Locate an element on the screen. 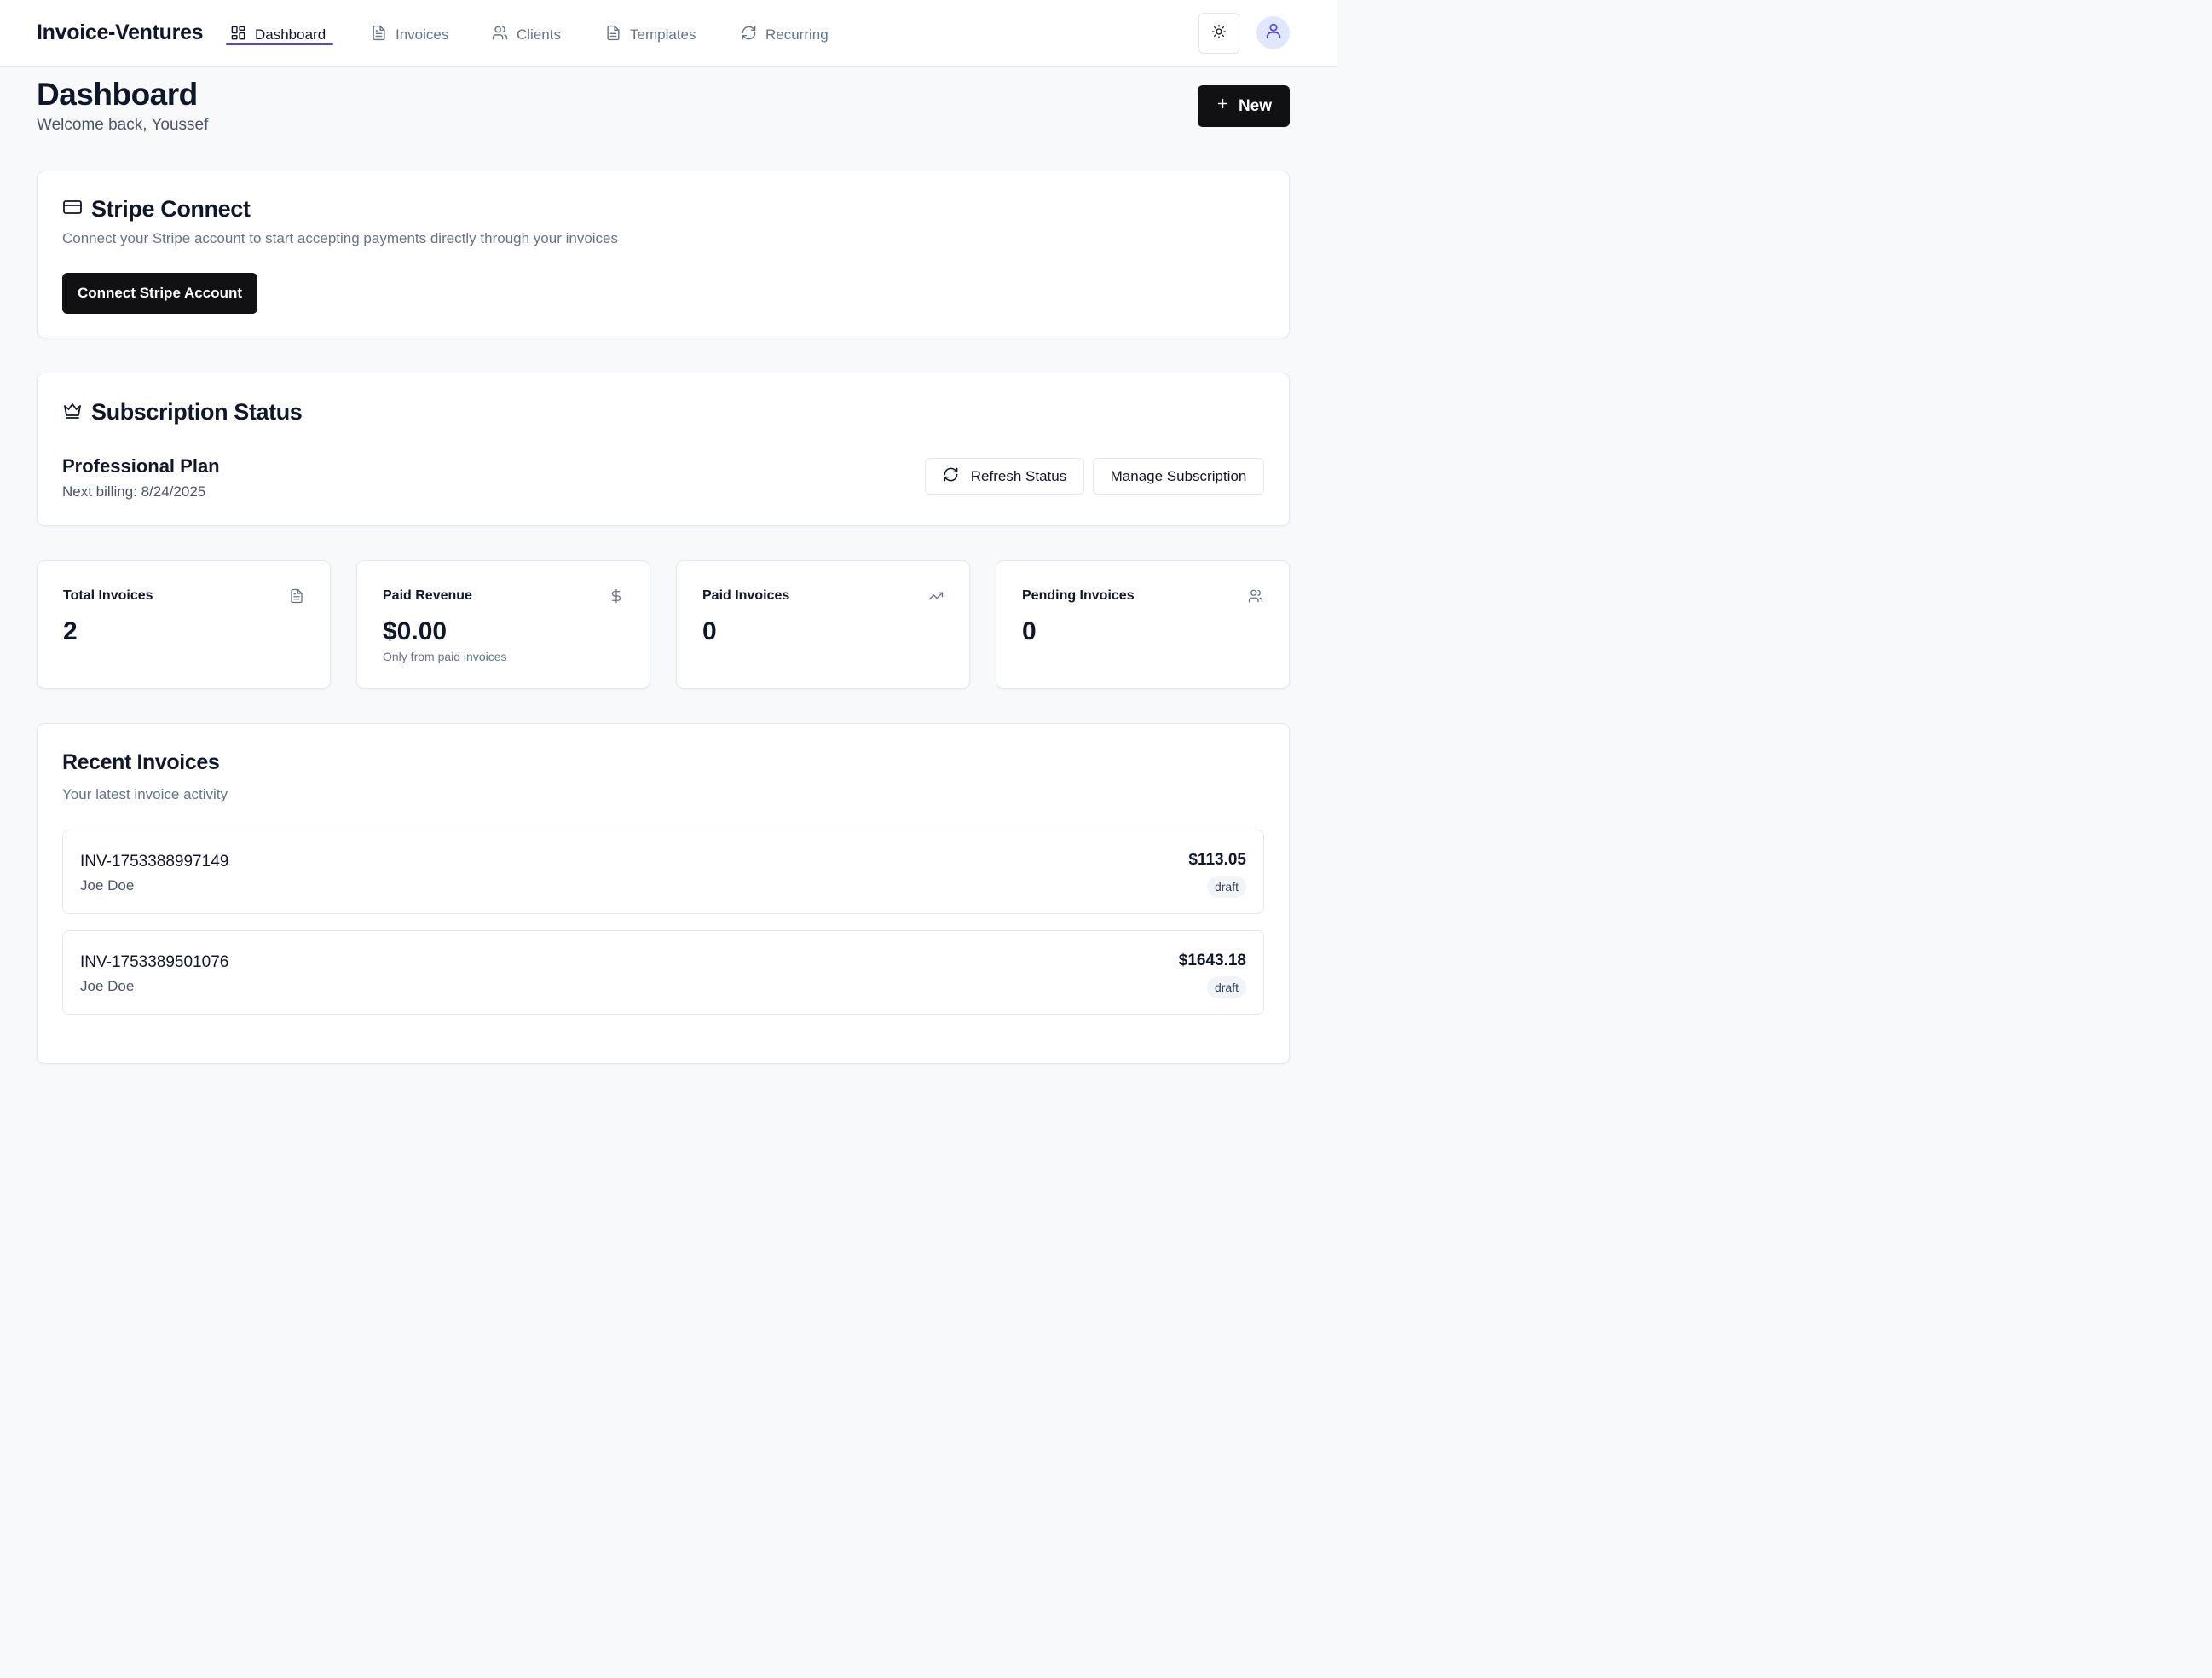 Image resolution: width=2212 pixels, height=1678 pixels. subscription-title: Subscription Status is located at coordinates (197, 412).